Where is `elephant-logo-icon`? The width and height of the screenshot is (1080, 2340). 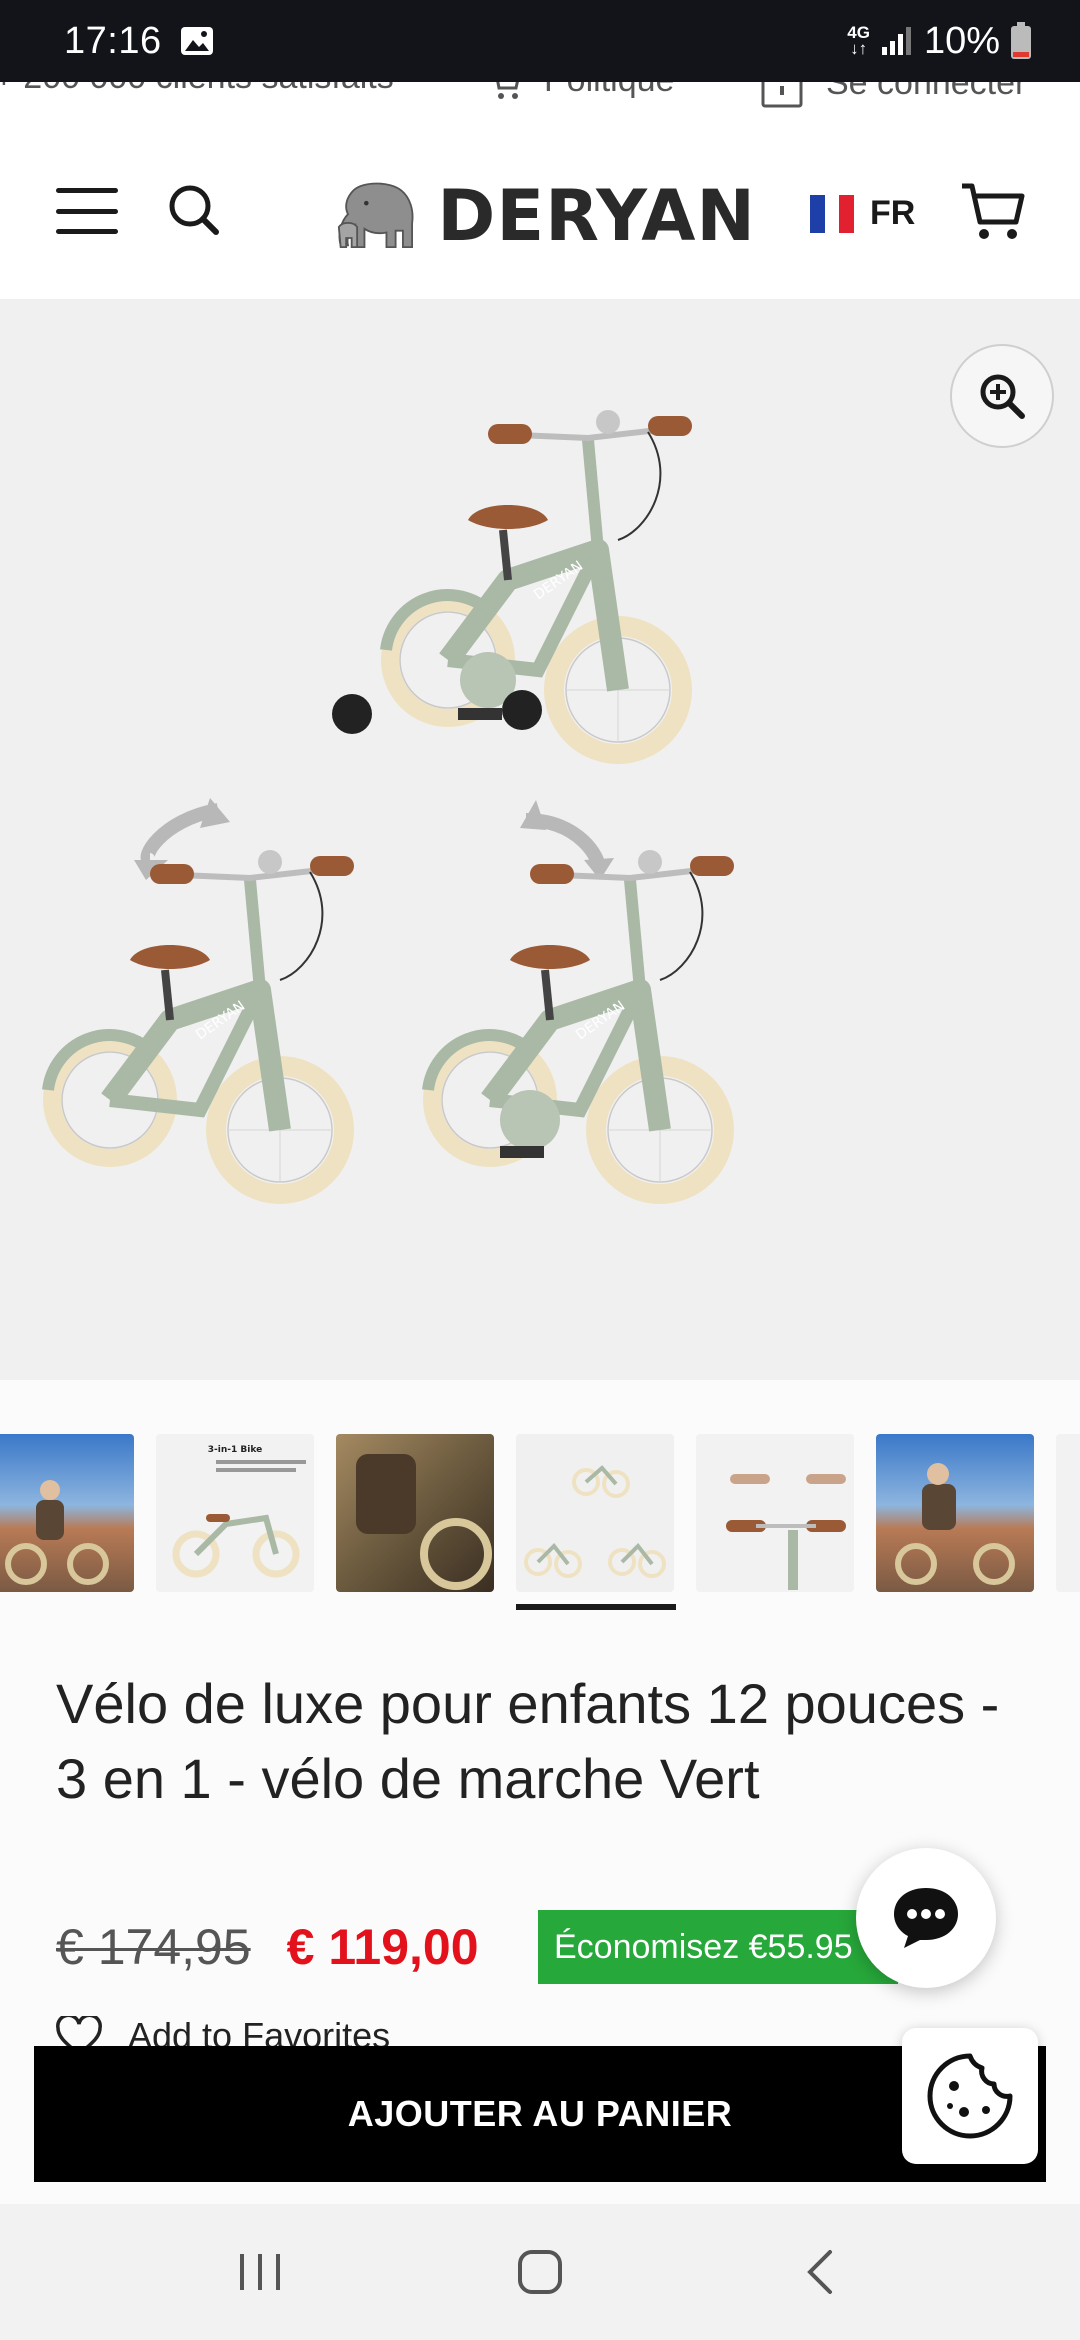 elephant-logo-icon is located at coordinates (375, 215).